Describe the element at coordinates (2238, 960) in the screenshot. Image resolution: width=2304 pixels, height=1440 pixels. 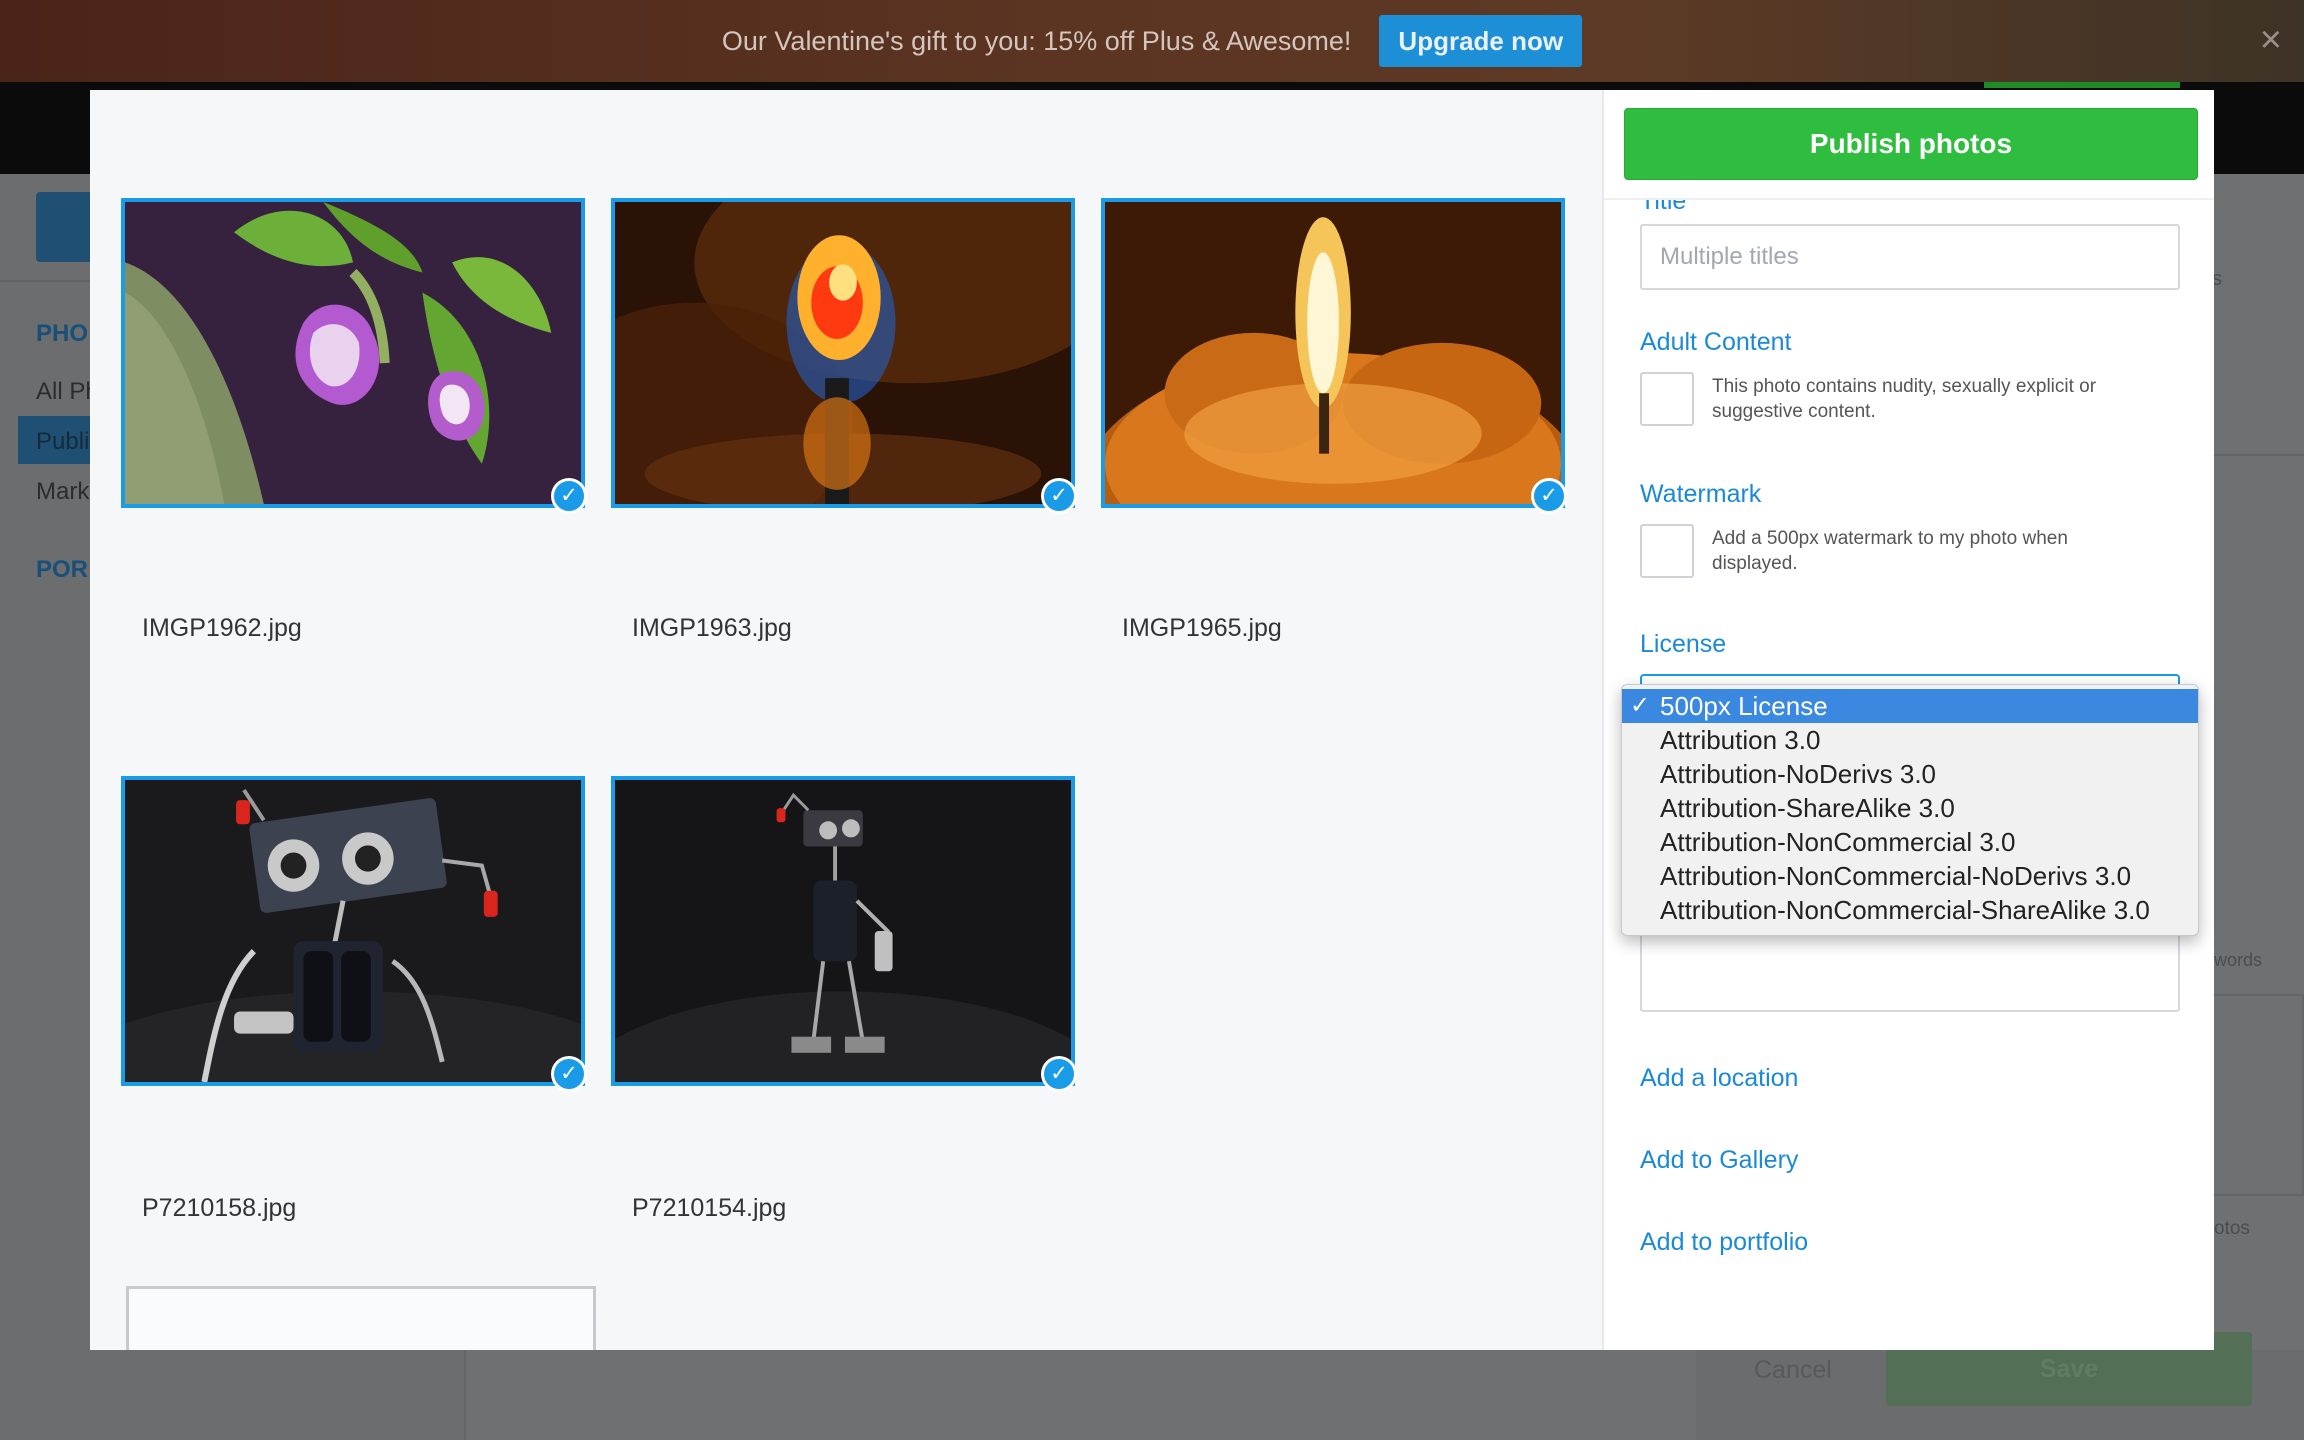
I see `background-text-fragment: words` at that location.